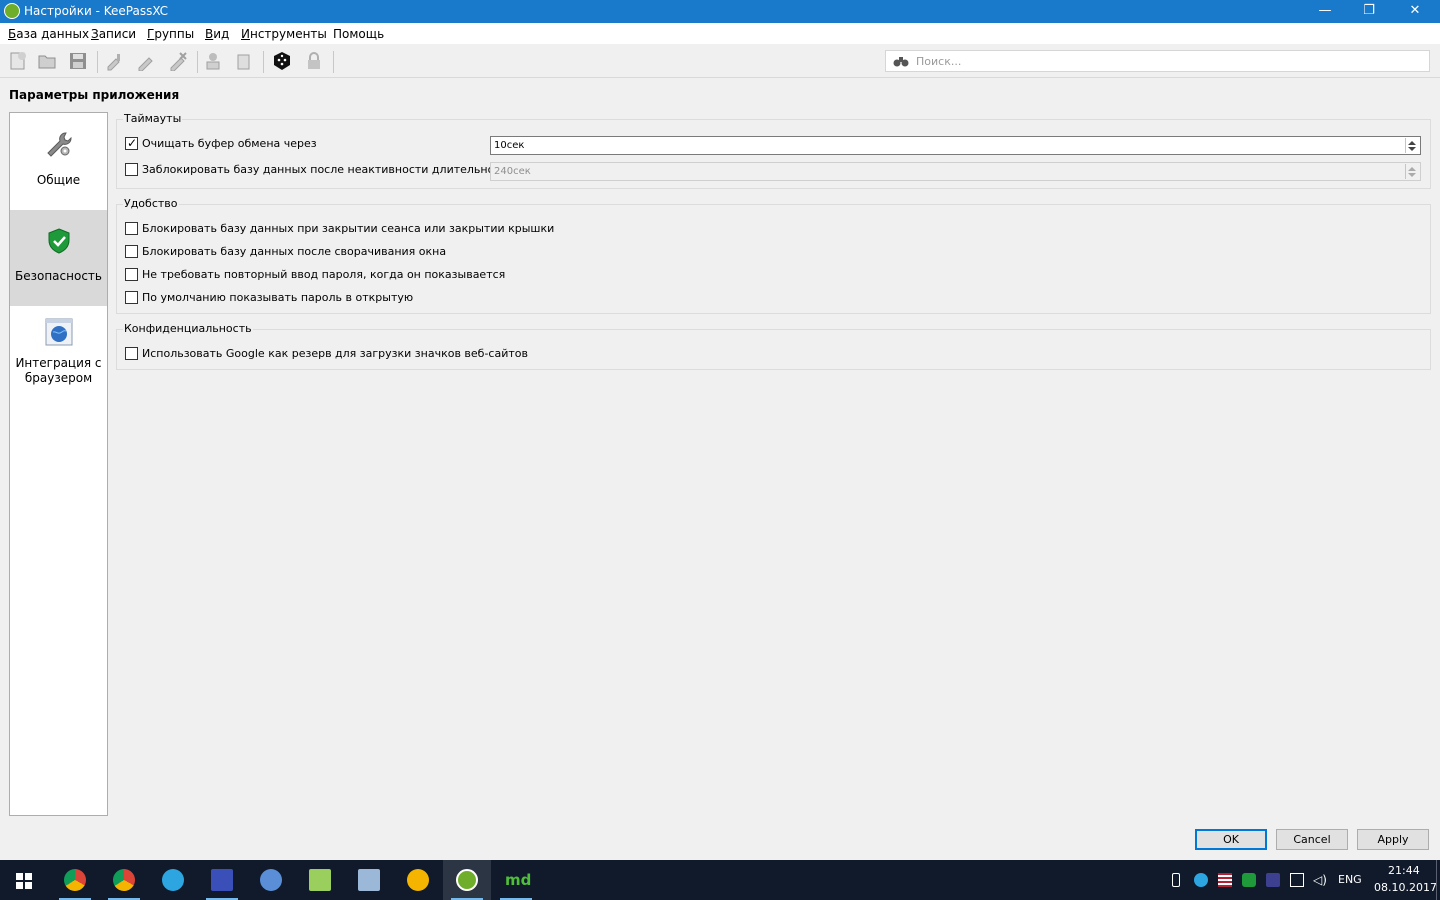 This screenshot has width=1440, height=900. What do you see at coordinates (115, 61) in the screenshot?
I see `add-entry-icon` at bounding box center [115, 61].